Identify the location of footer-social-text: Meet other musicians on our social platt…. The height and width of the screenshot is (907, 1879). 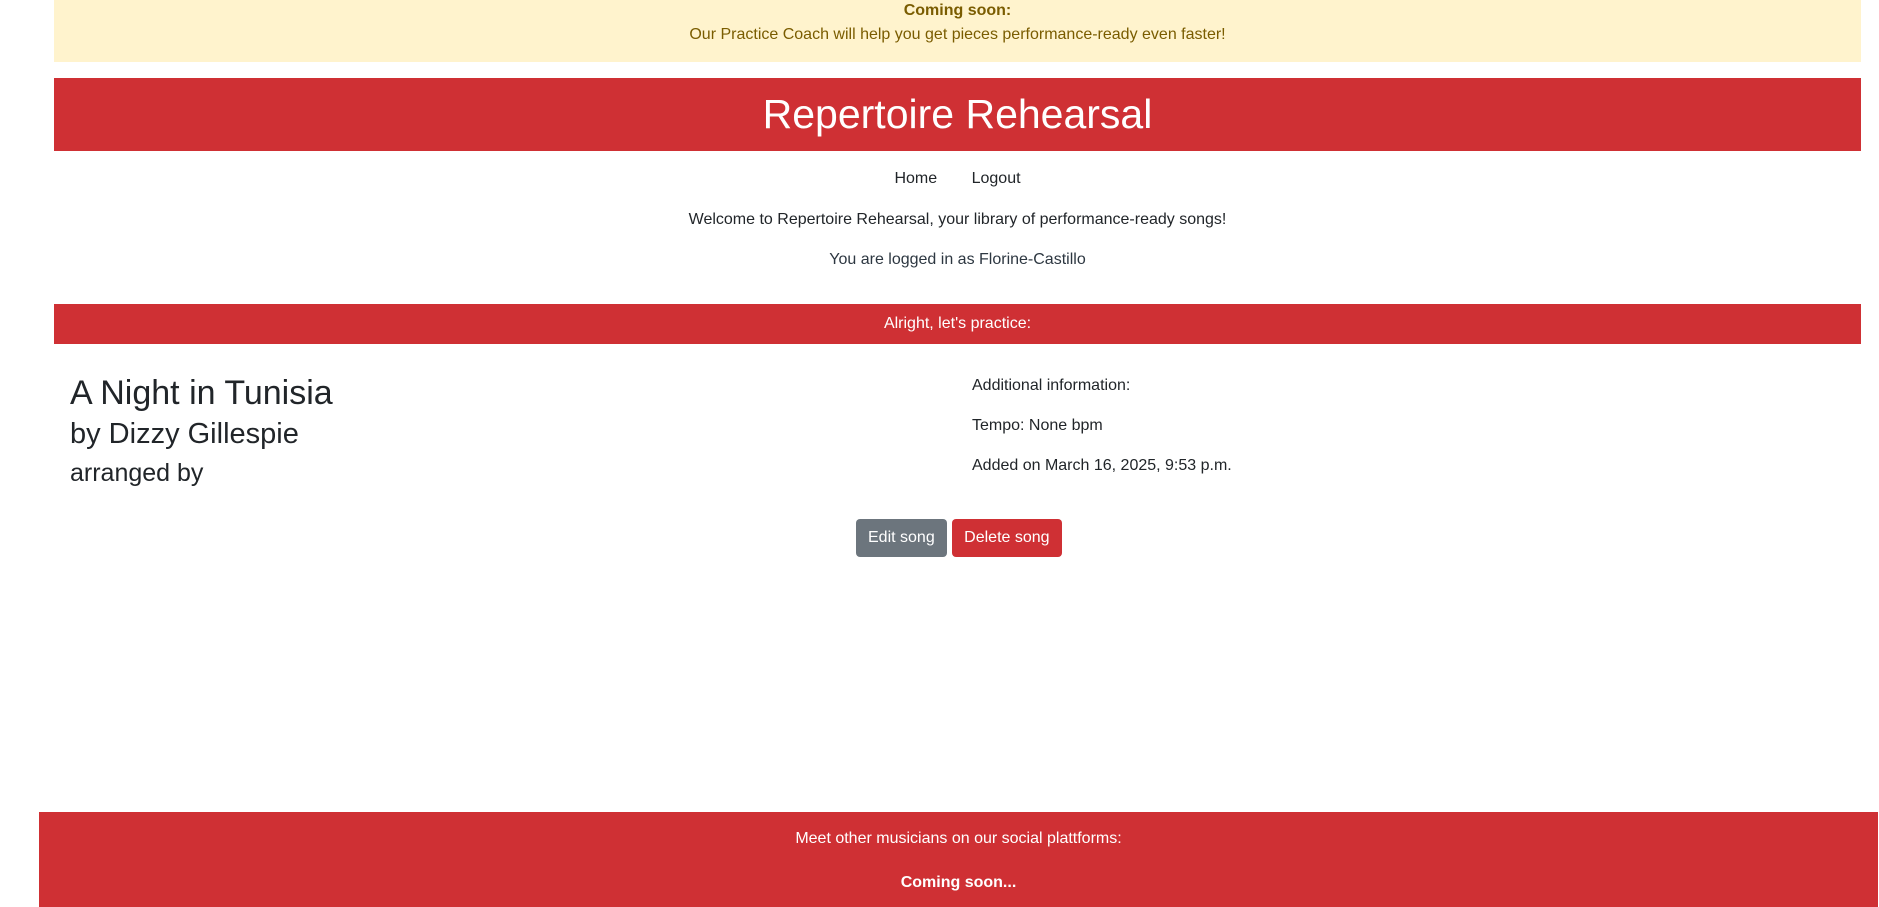
(958, 838).